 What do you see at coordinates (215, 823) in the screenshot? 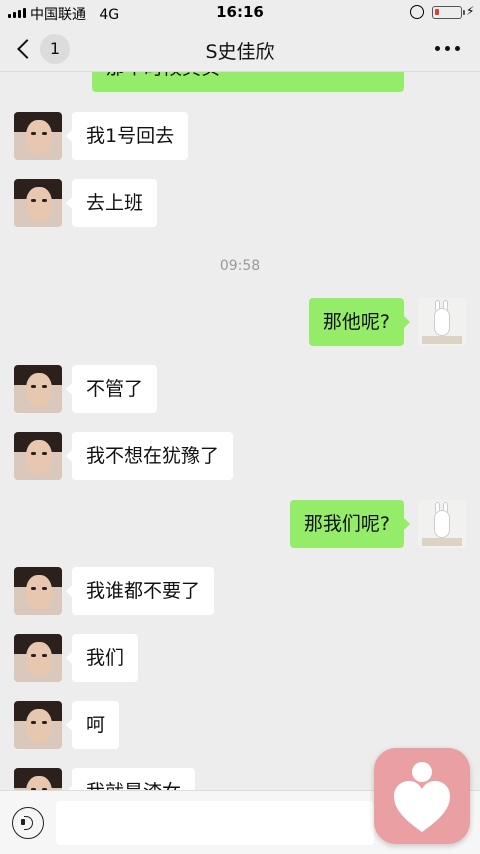
I see `message-input` at bounding box center [215, 823].